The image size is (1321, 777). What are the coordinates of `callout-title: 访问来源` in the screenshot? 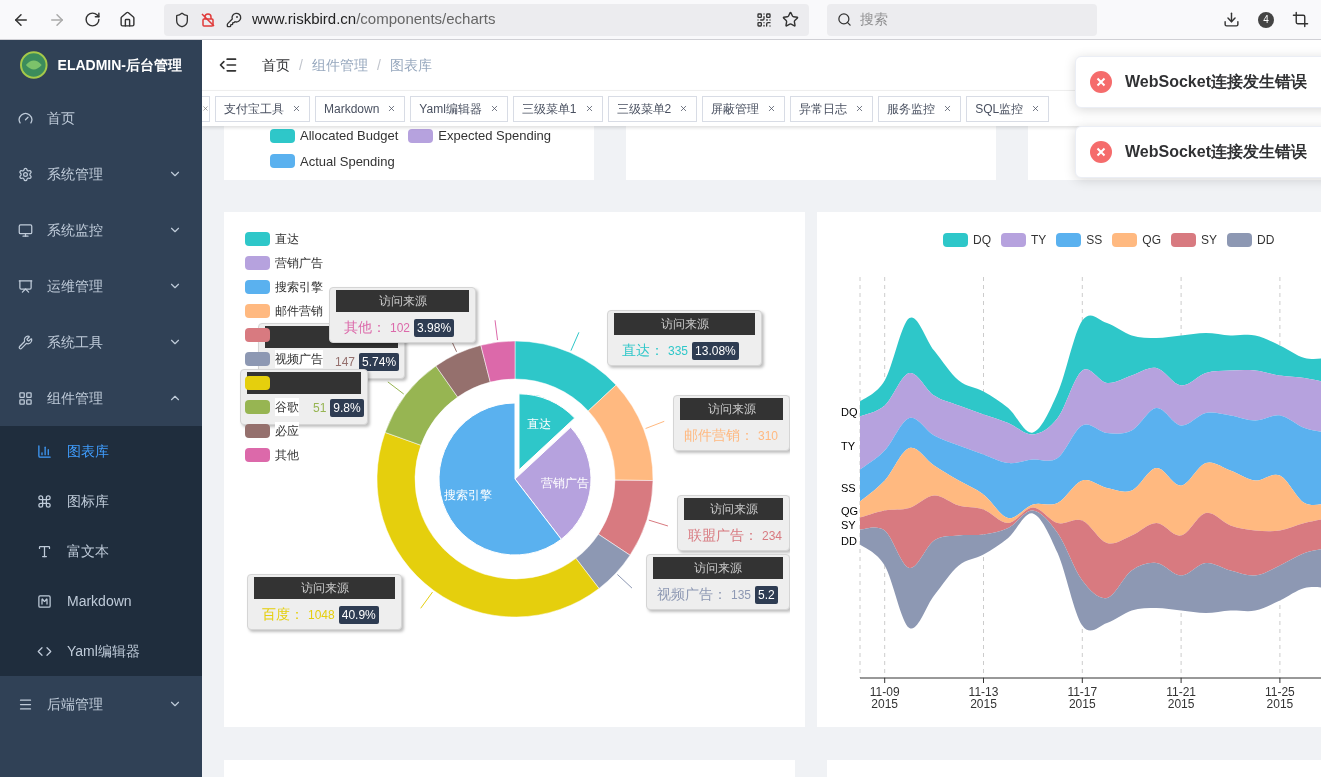 It's located at (324, 588).